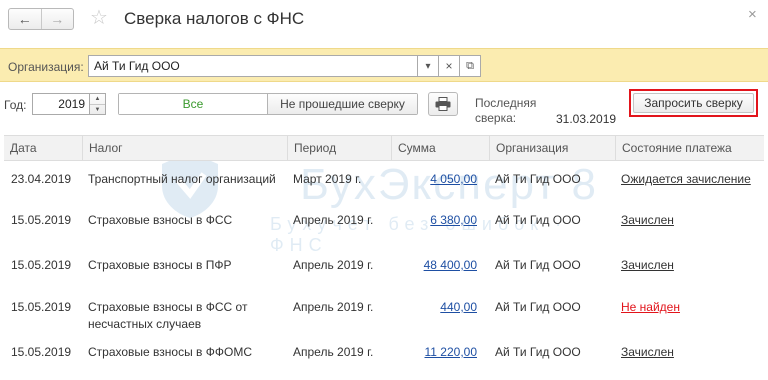 The width and height of the screenshot is (768, 380). I want to click on year-stepper: ▲ ▼, so click(98, 104).